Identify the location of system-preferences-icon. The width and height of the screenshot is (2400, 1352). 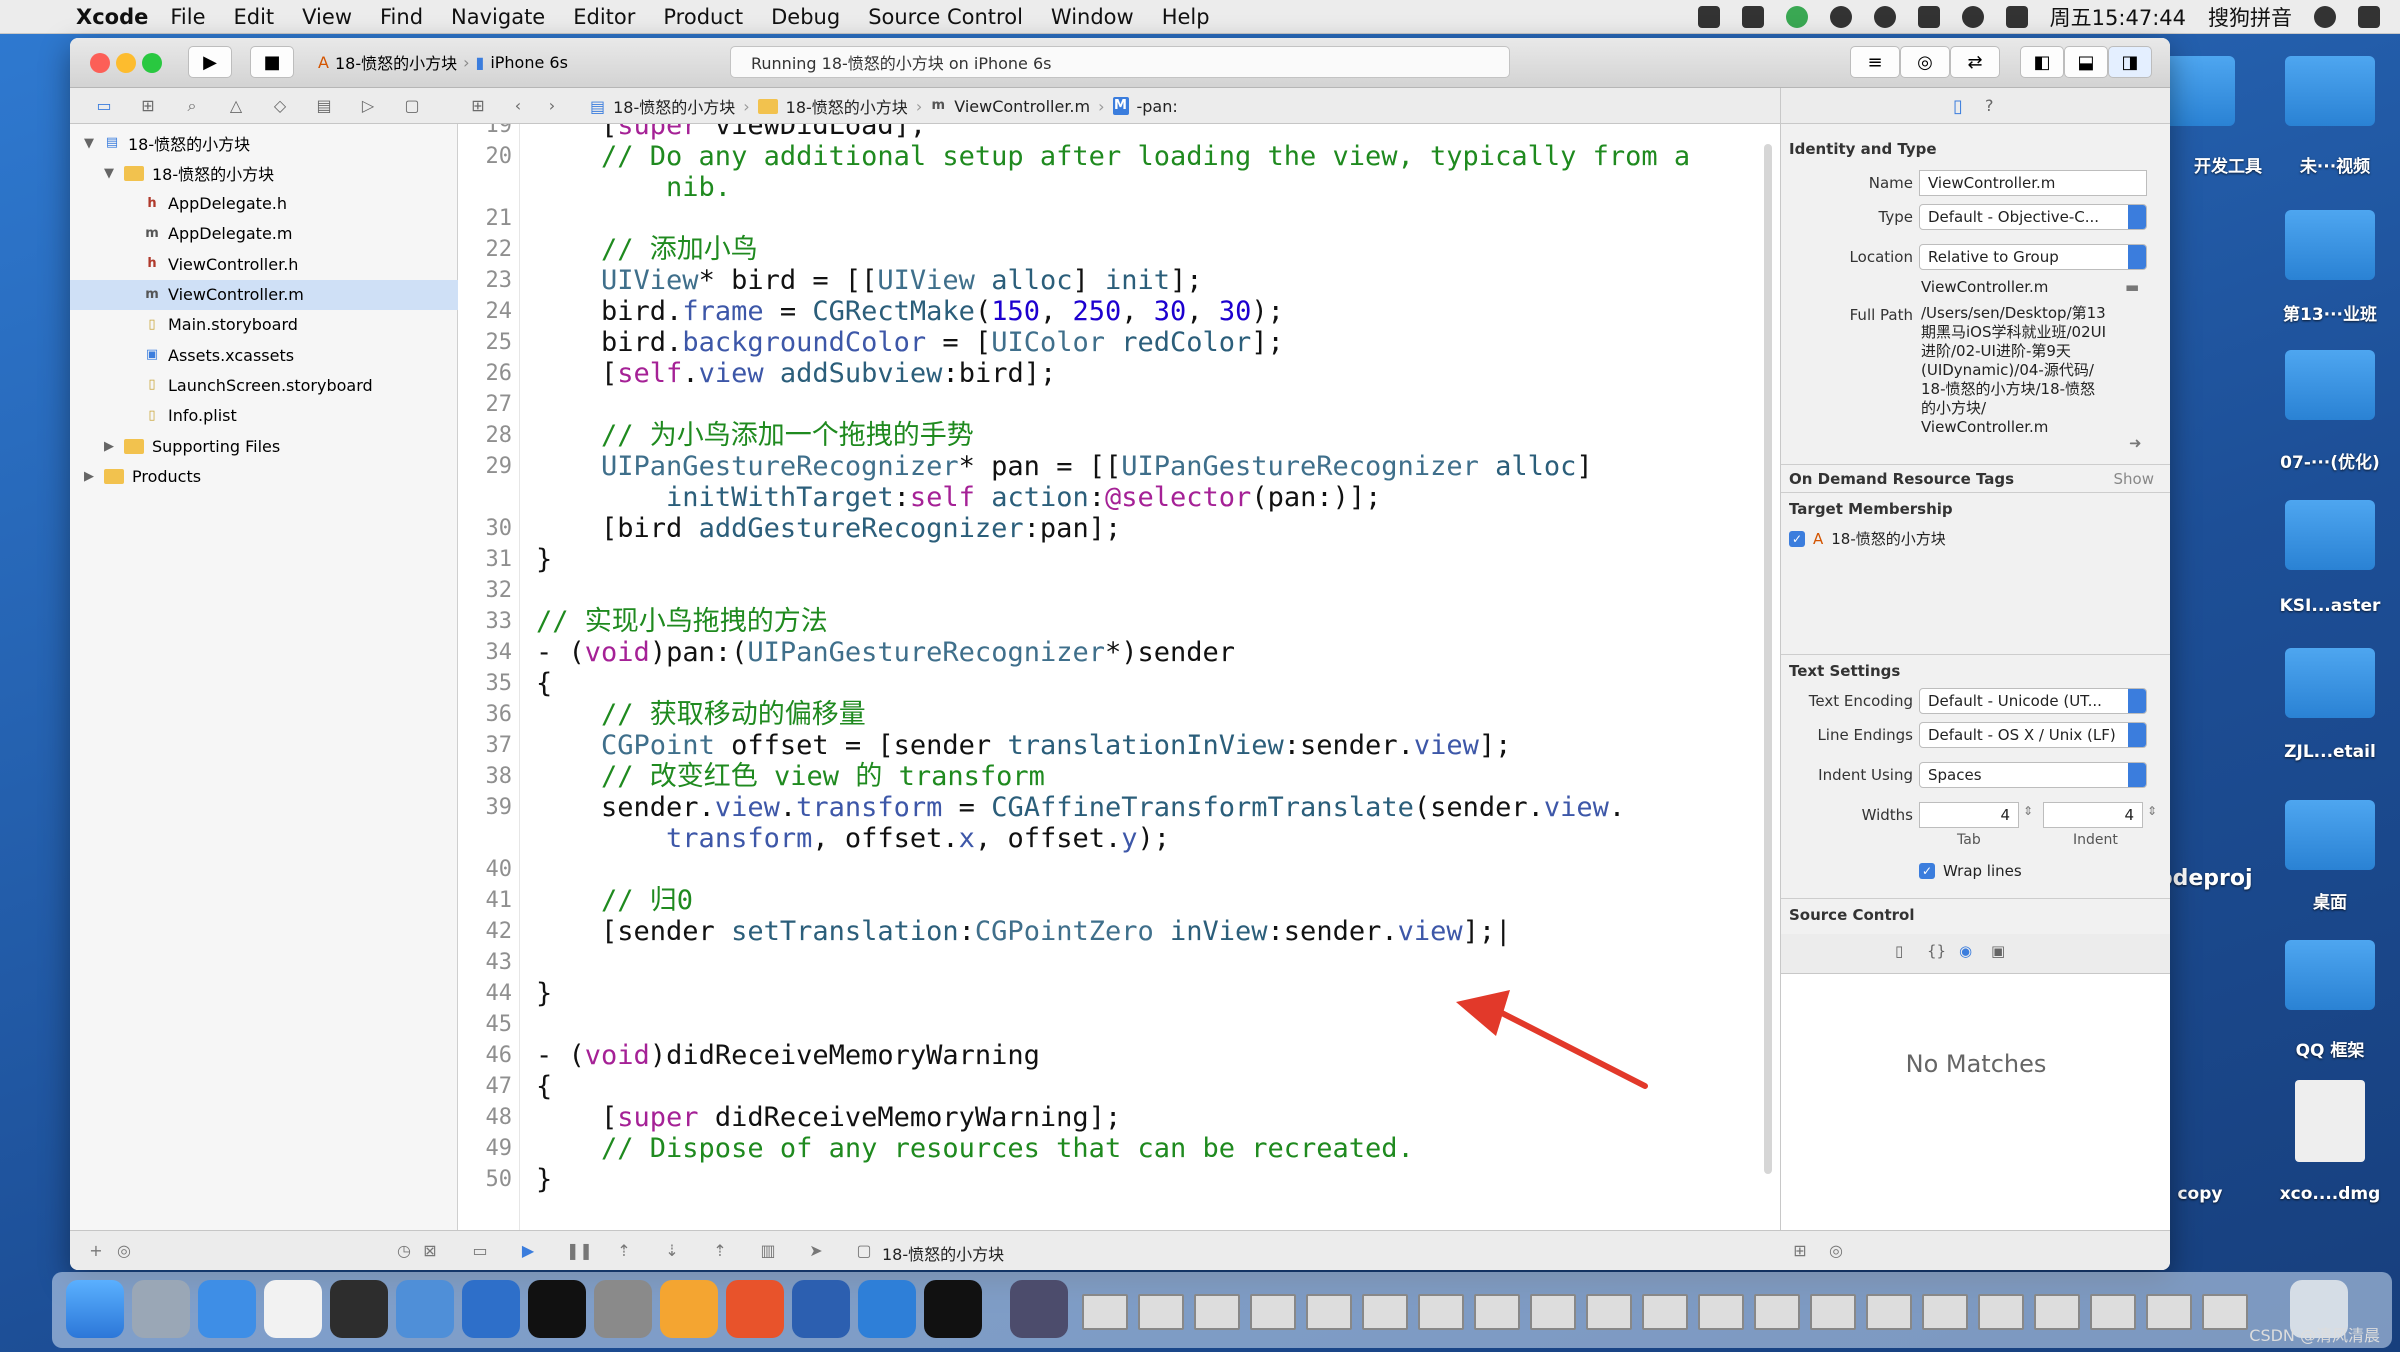
(623, 1309).